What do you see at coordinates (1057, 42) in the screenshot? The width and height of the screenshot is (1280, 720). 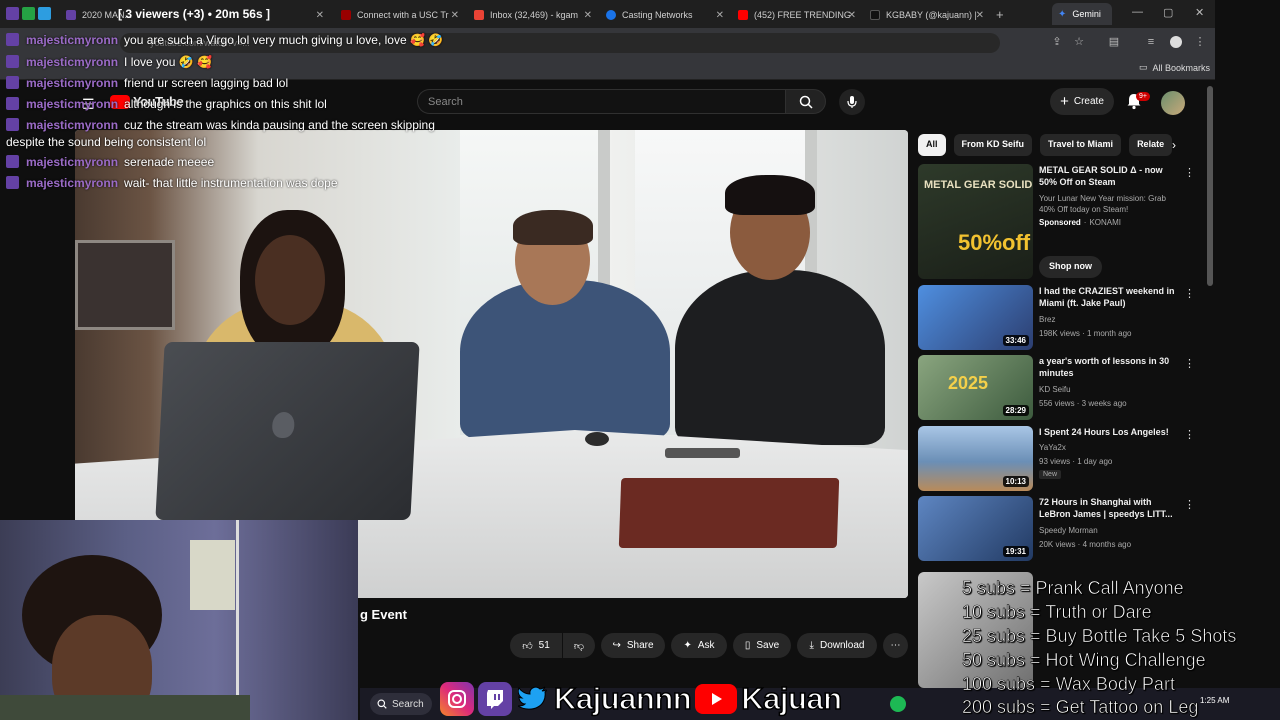 I see `install-icon: ⇪` at bounding box center [1057, 42].